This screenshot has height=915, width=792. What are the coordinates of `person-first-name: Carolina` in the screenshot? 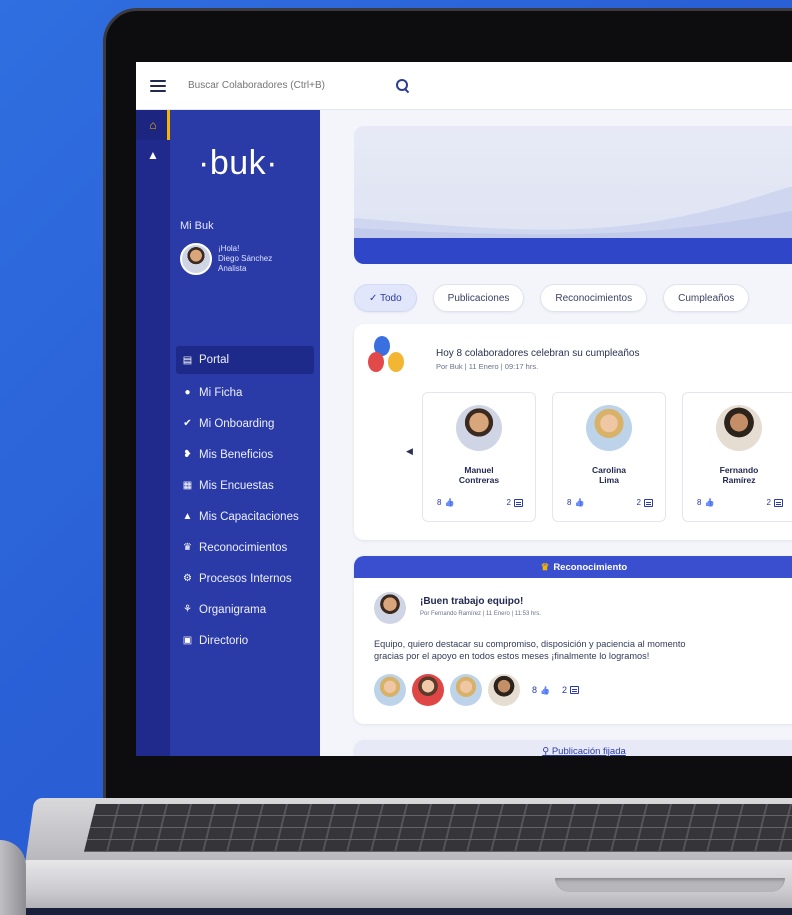 It's located at (608, 470).